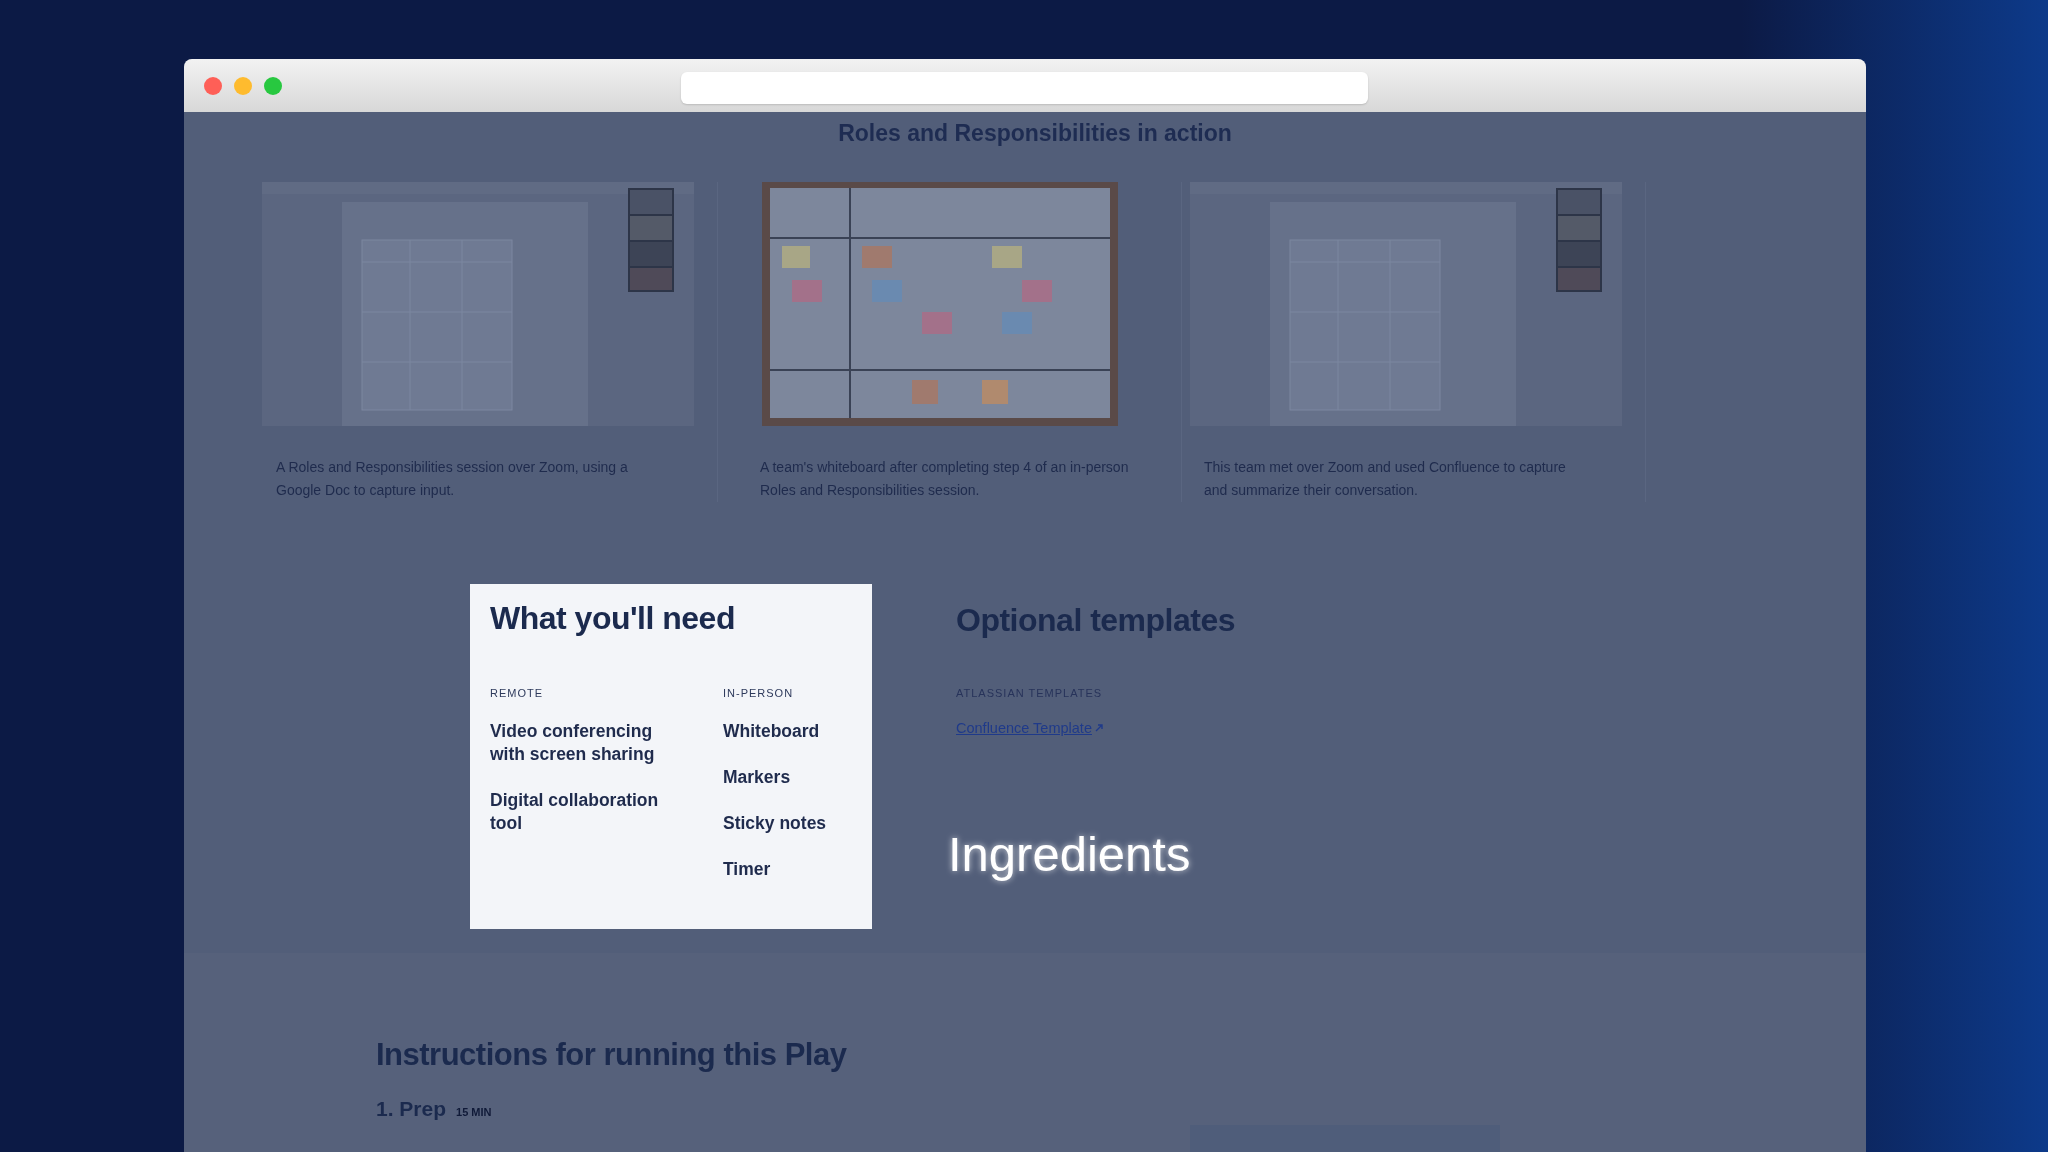  What do you see at coordinates (1024, 88) in the screenshot?
I see `address-bar` at bounding box center [1024, 88].